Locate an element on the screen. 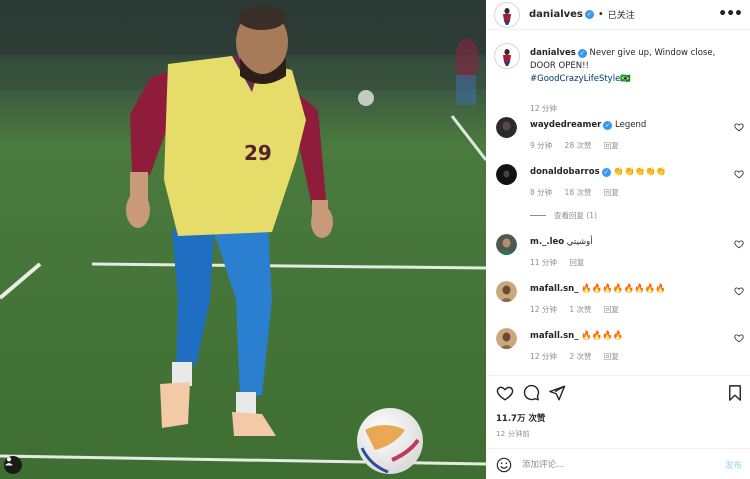 The height and width of the screenshot is (479, 750). caption-time: 12 分钟 is located at coordinates (543, 108).